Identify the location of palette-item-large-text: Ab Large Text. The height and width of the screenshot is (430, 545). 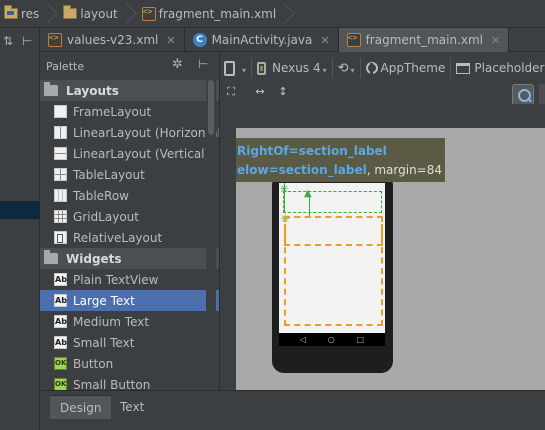
(129, 300).